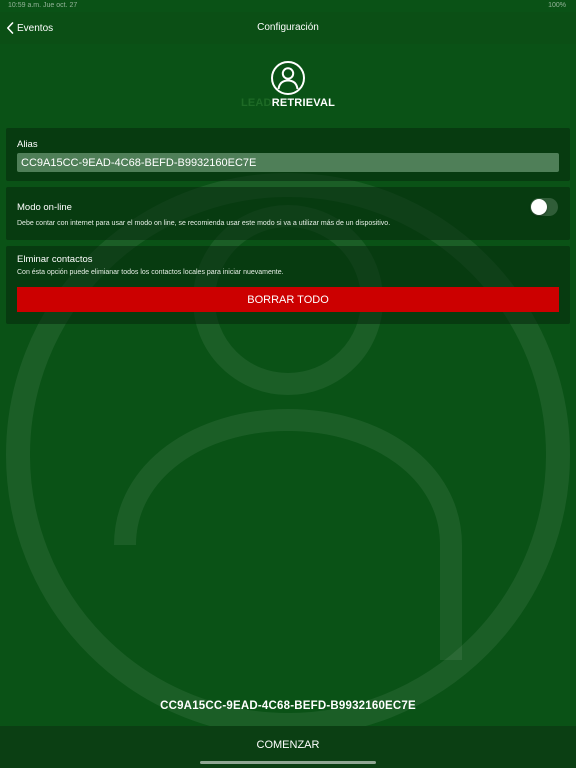  I want to click on delete-all-button: BORRAR TODO, so click(288, 299).